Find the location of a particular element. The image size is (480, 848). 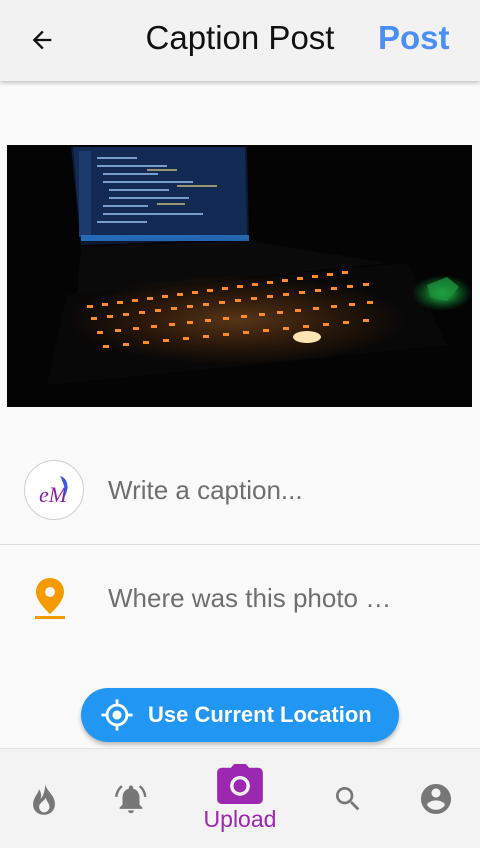

account-icon is located at coordinates (436, 798).